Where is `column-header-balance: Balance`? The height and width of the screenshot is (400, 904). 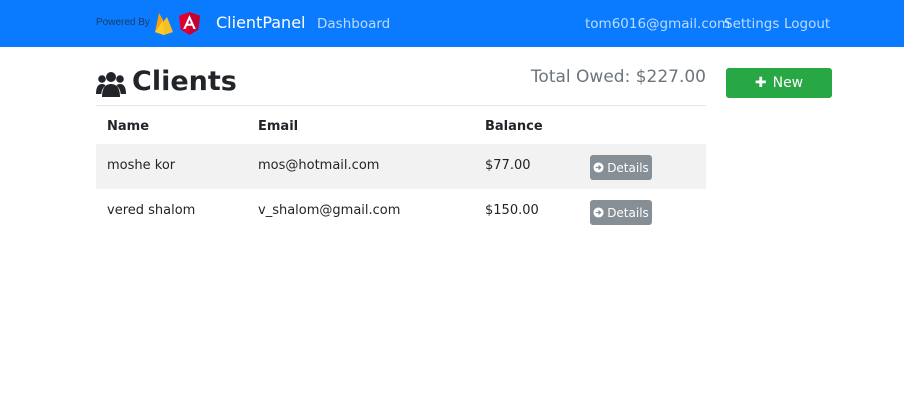 column-header-balance: Balance is located at coordinates (514, 126).